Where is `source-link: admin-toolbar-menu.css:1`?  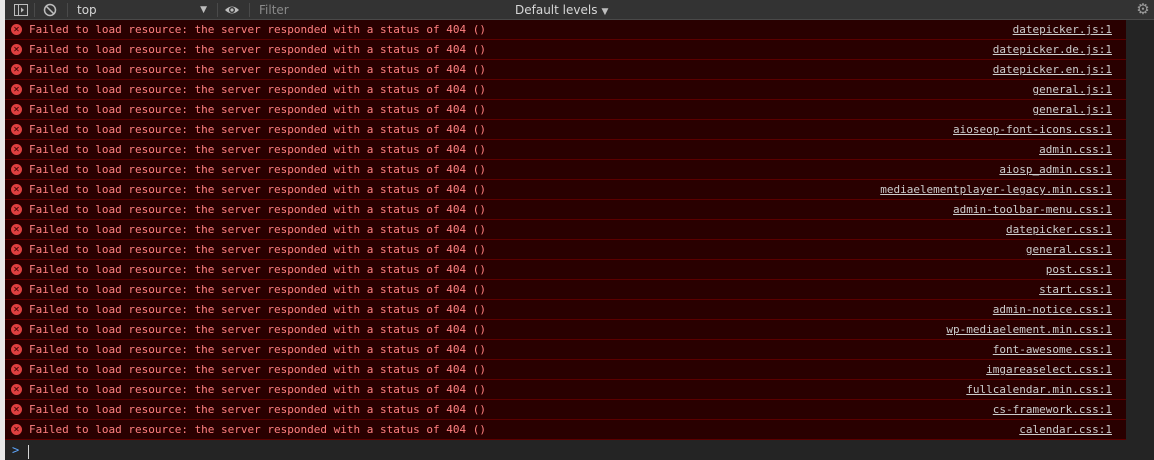 source-link: admin-toolbar-menu.css:1 is located at coordinates (1032, 209).